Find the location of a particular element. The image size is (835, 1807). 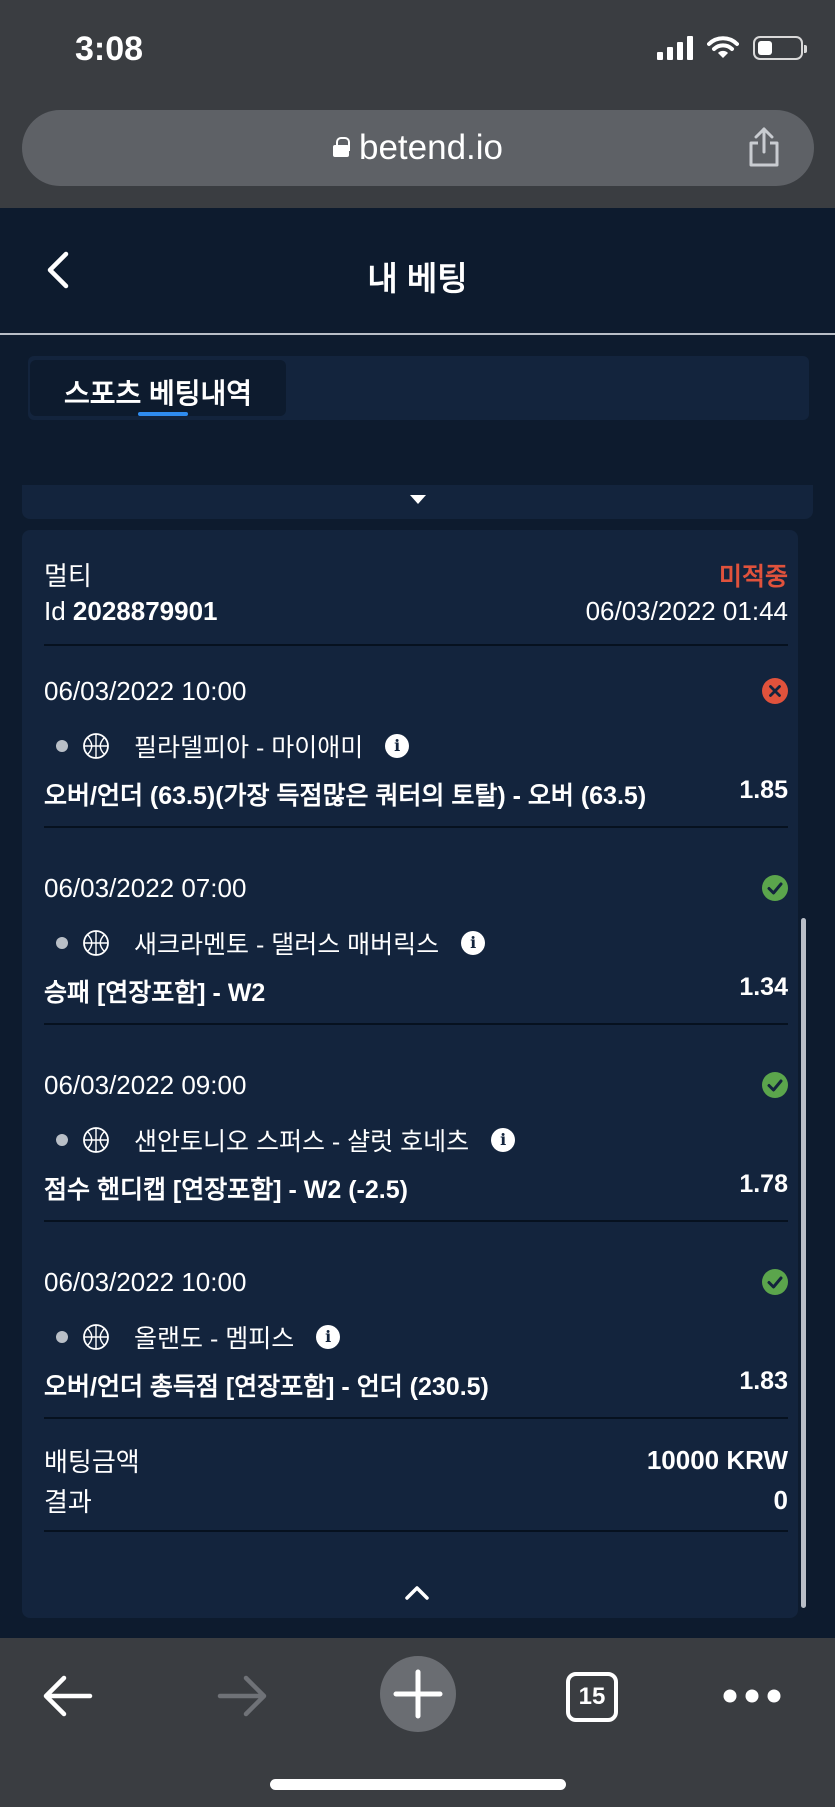

tabs-bar: 스포츠 베팅내역 is located at coordinates (418, 388).